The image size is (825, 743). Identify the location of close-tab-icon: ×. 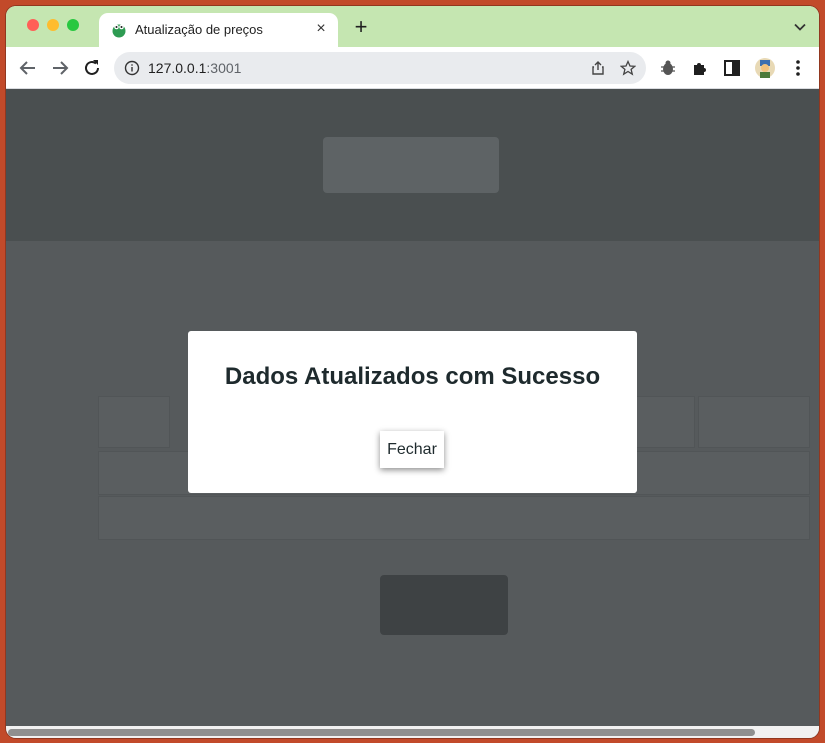
(321, 29).